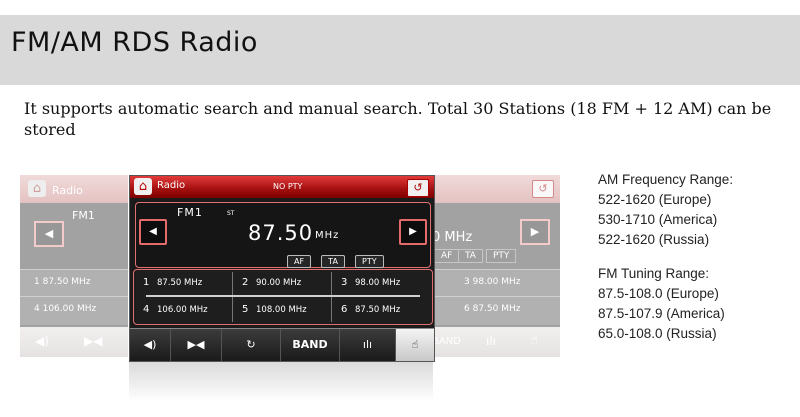 This screenshot has width=800, height=417. Describe the element at coordinates (143, 186) in the screenshot. I see `home-icon: ⌂` at that location.